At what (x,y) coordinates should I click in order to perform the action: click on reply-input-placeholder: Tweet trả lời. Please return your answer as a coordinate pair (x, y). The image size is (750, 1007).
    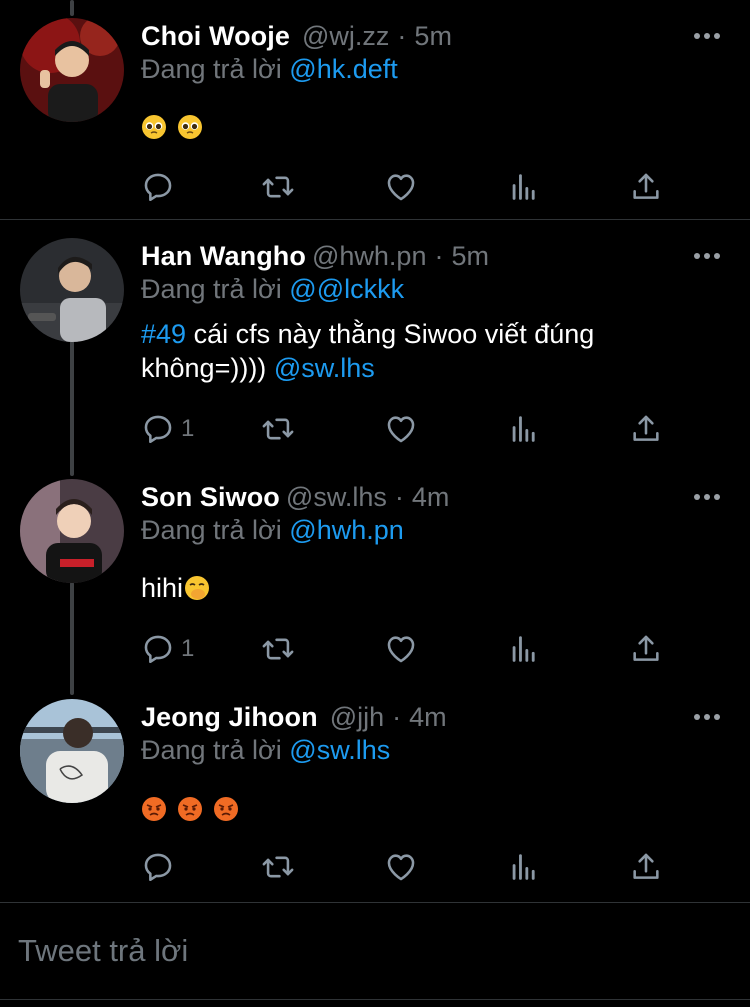
    Looking at the image, I should click on (103, 951).